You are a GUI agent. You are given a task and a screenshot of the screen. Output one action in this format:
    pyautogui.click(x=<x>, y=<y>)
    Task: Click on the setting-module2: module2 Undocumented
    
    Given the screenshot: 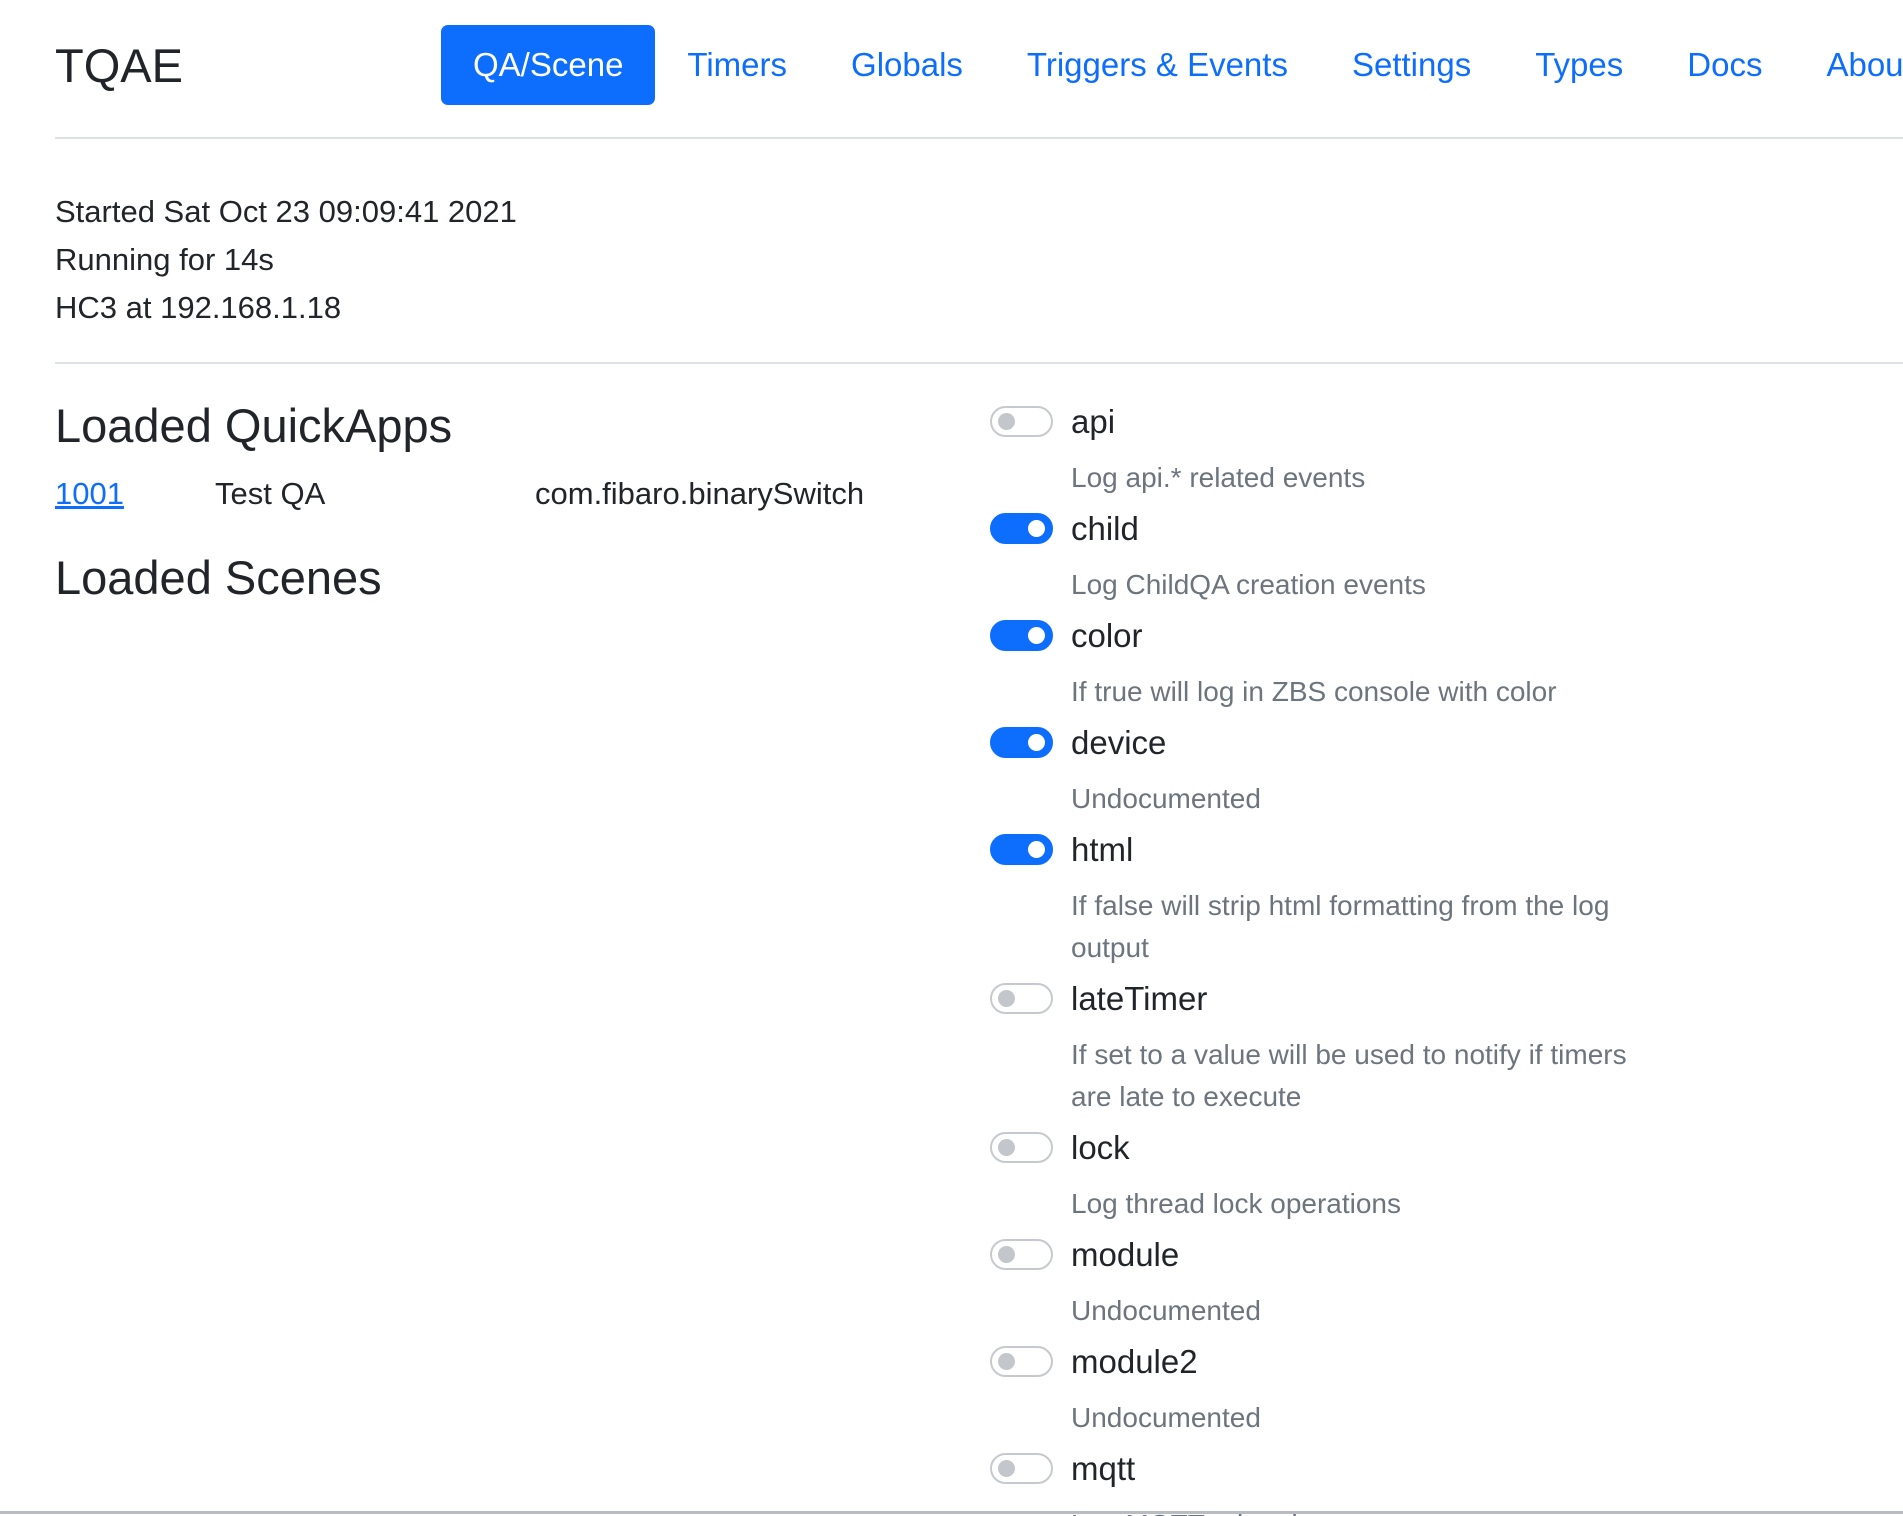 What is the action you would take?
    pyautogui.click(x=1310, y=1393)
    